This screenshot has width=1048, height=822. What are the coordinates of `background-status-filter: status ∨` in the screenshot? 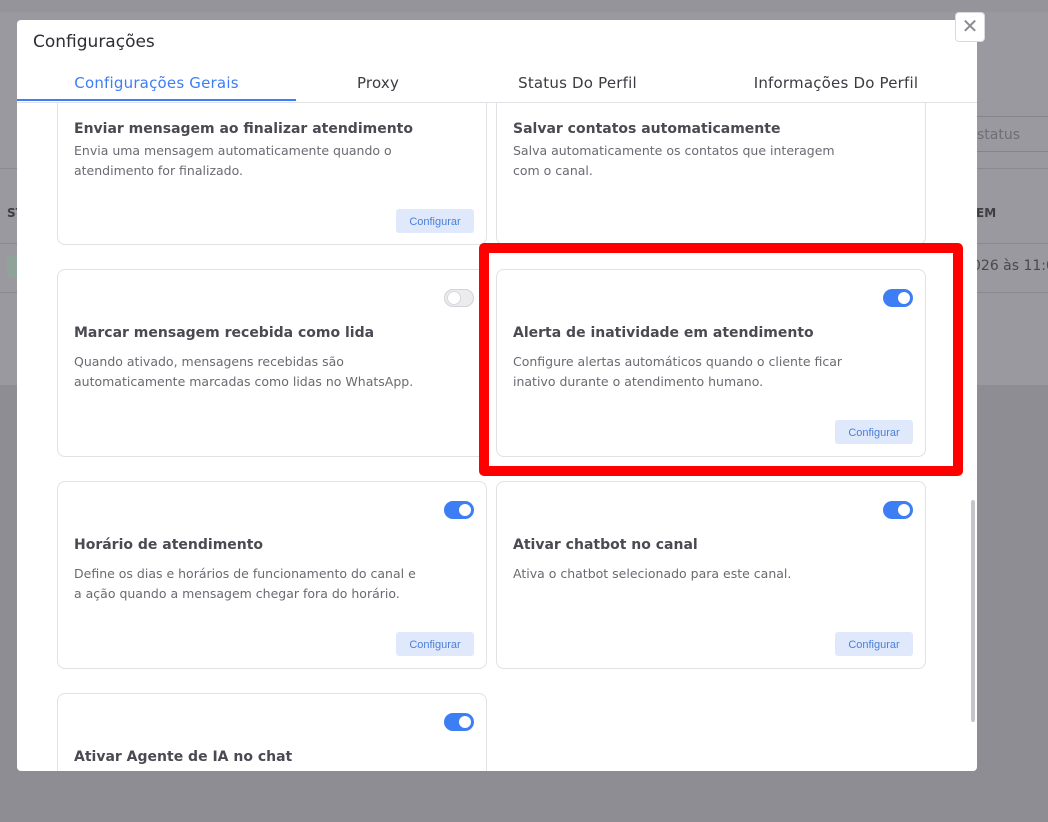 It's located at (1010, 134).